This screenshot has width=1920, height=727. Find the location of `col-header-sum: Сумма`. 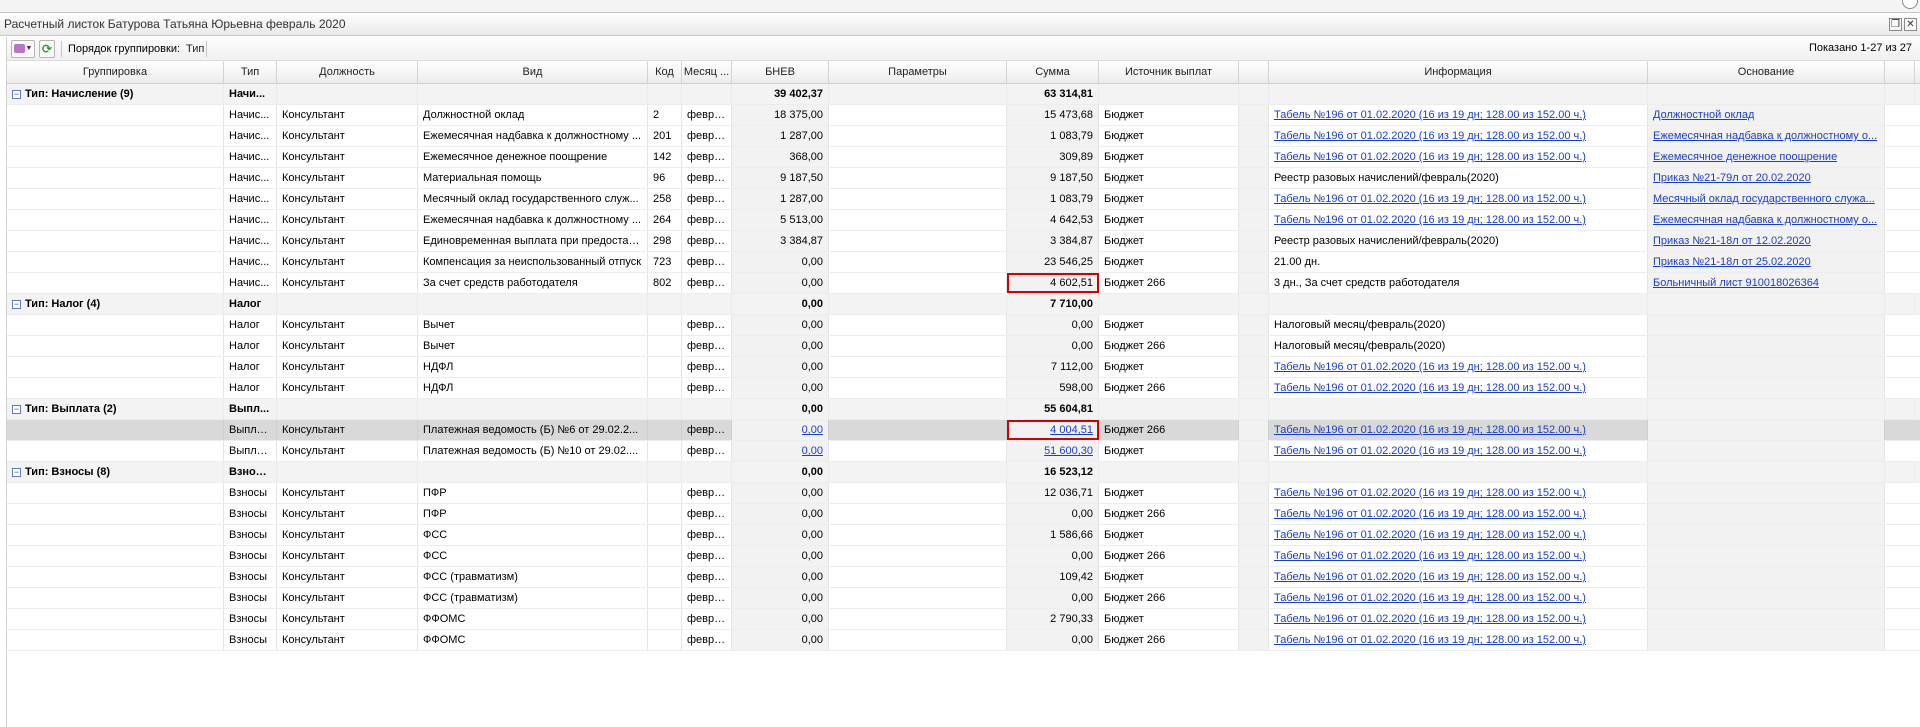

col-header-sum: Сумма is located at coordinates (1053, 72).